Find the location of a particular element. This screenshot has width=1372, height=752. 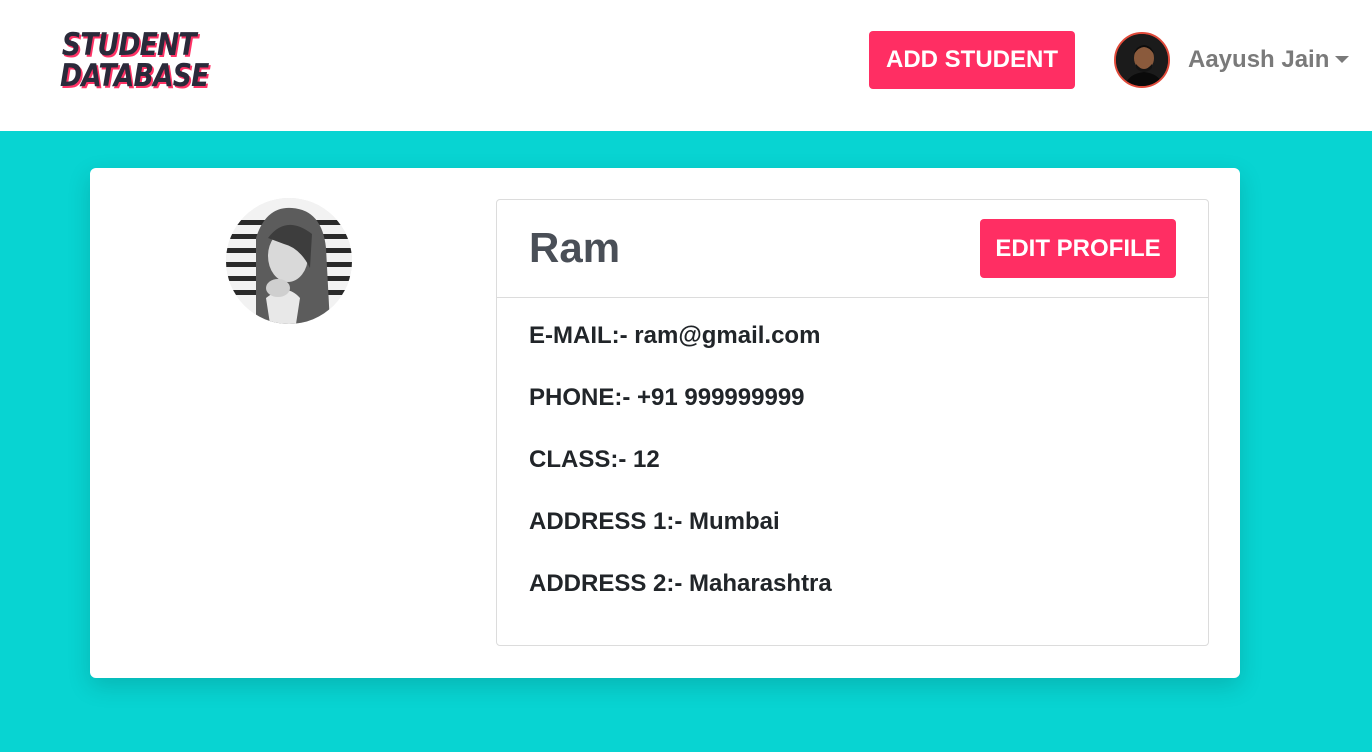

chevron-down-icon is located at coordinates (1342, 59).